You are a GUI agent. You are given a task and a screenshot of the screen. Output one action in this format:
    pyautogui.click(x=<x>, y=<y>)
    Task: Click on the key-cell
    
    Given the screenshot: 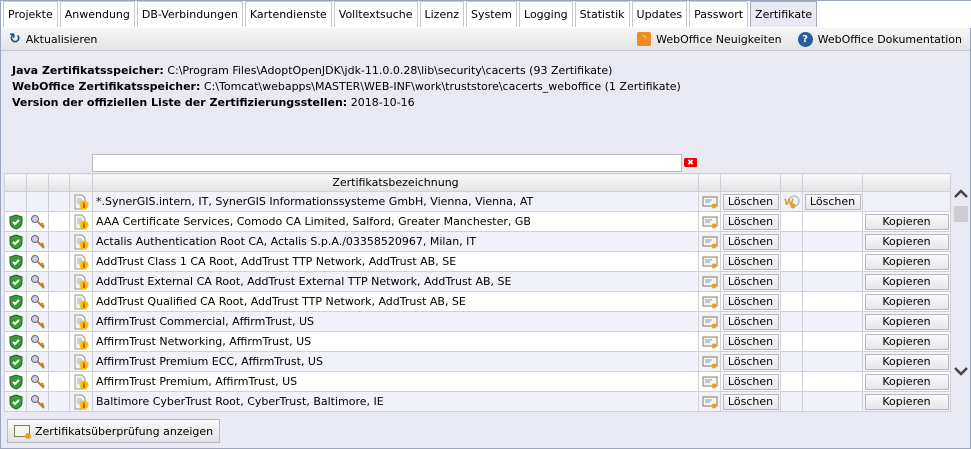 What is the action you would take?
    pyautogui.click(x=37, y=401)
    